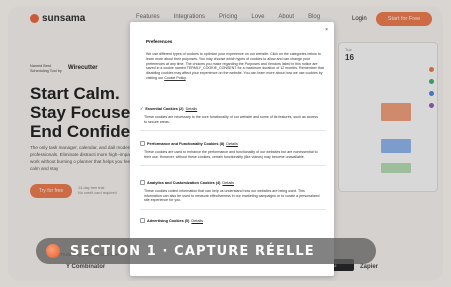 The height and width of the screenshot is (287, 451). I want to click on section-header: Advertising Cookies (0) Details, so click(233, 220).